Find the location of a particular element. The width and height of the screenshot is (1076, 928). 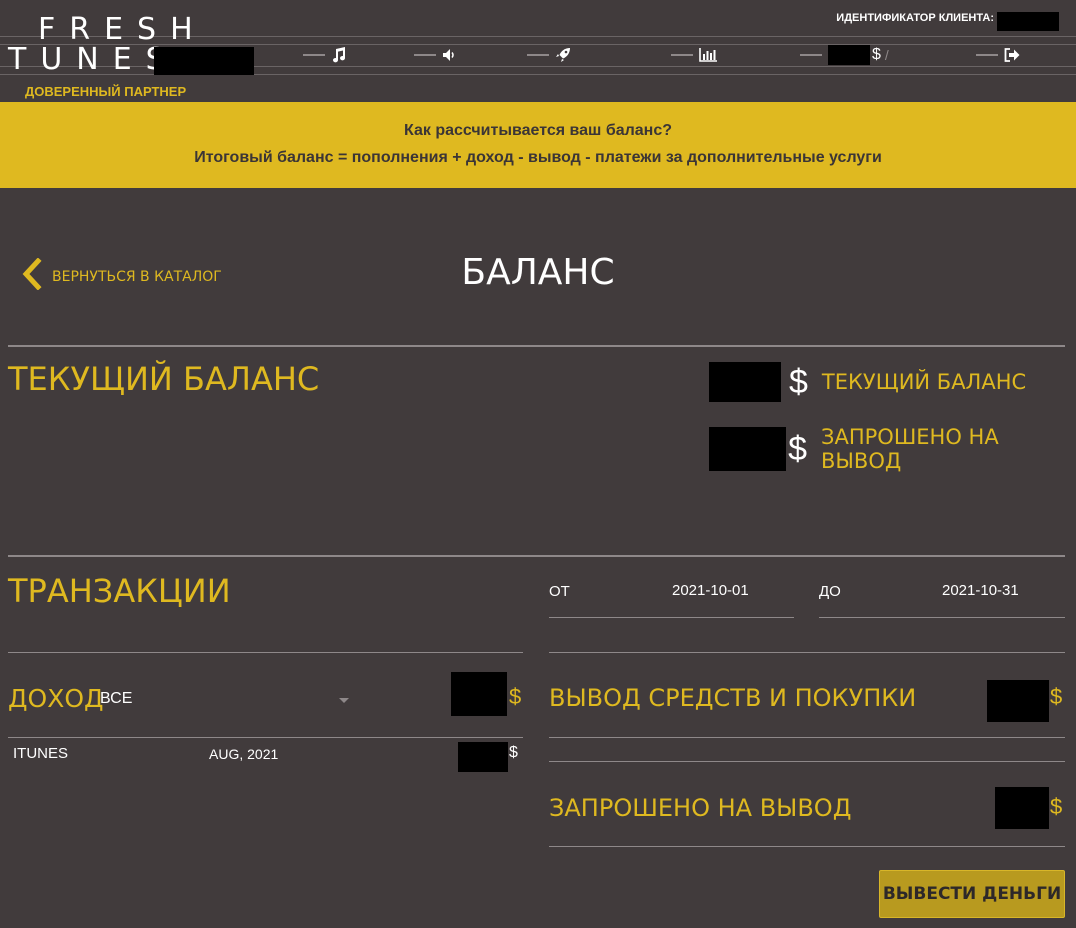

redacted-nav-balance is located at coordinates (849, 55).